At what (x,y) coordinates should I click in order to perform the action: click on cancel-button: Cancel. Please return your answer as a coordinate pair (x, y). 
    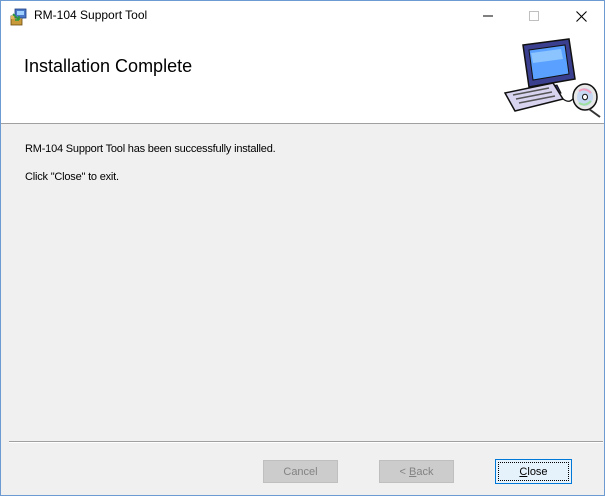
    Looking at the image, I should click on (300, 471).